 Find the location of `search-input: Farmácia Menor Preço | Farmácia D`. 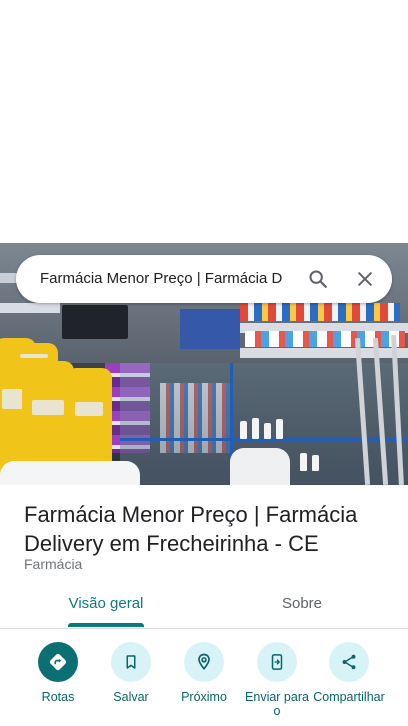

search-input: Farmácia Menor Preço | Farmácia D is located at coordinates (171, 279).